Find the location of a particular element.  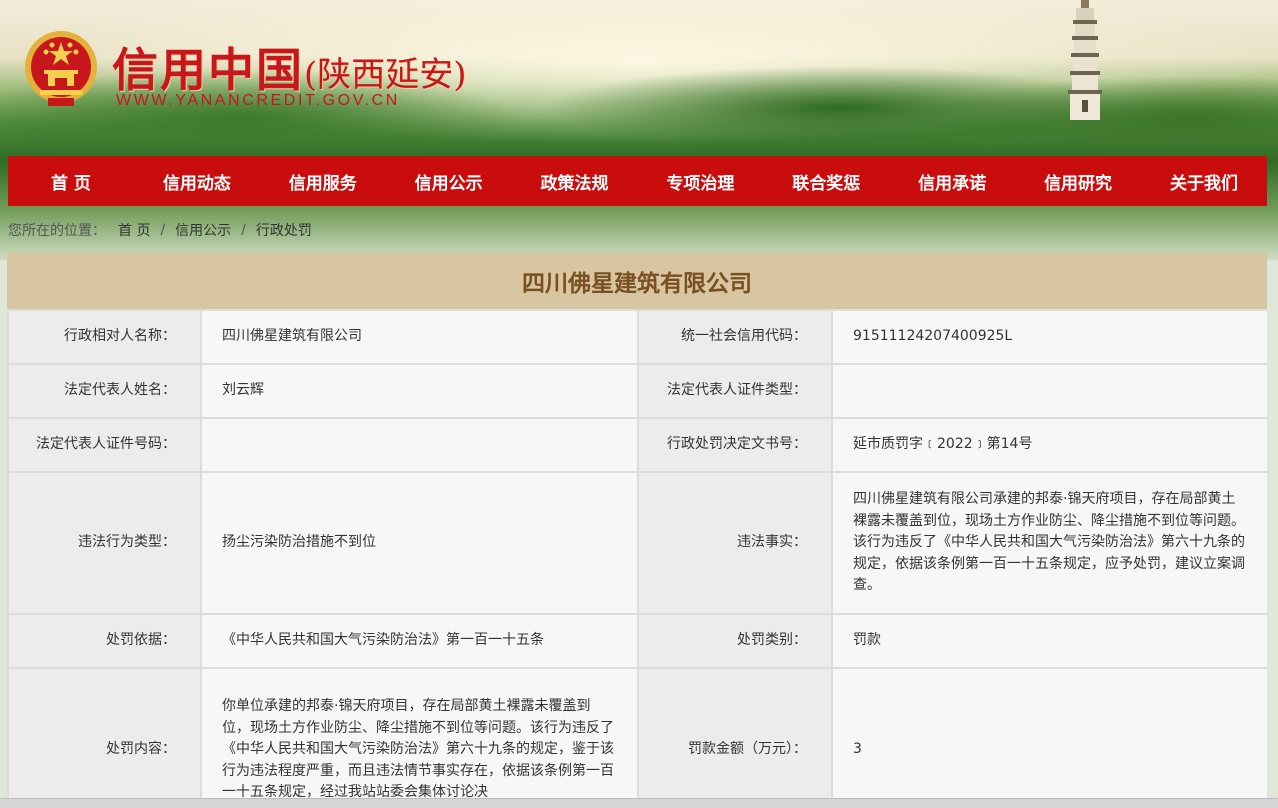

table-row: 法定代表人证件号码： 行政处罚决定文书号： 延市质罚字﹝2022﹞第14号 is located at coordinates (637, 445).